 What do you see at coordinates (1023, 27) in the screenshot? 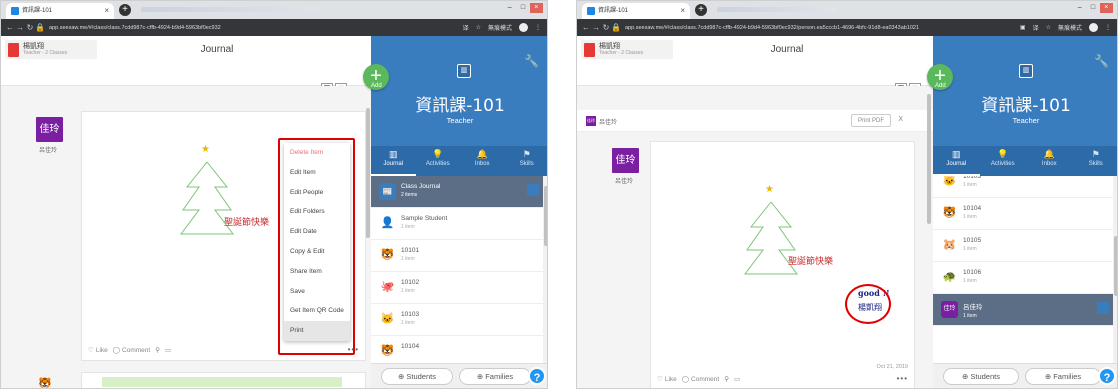
I see `cast-icon: ▣` at bounding box center [1023, 27].